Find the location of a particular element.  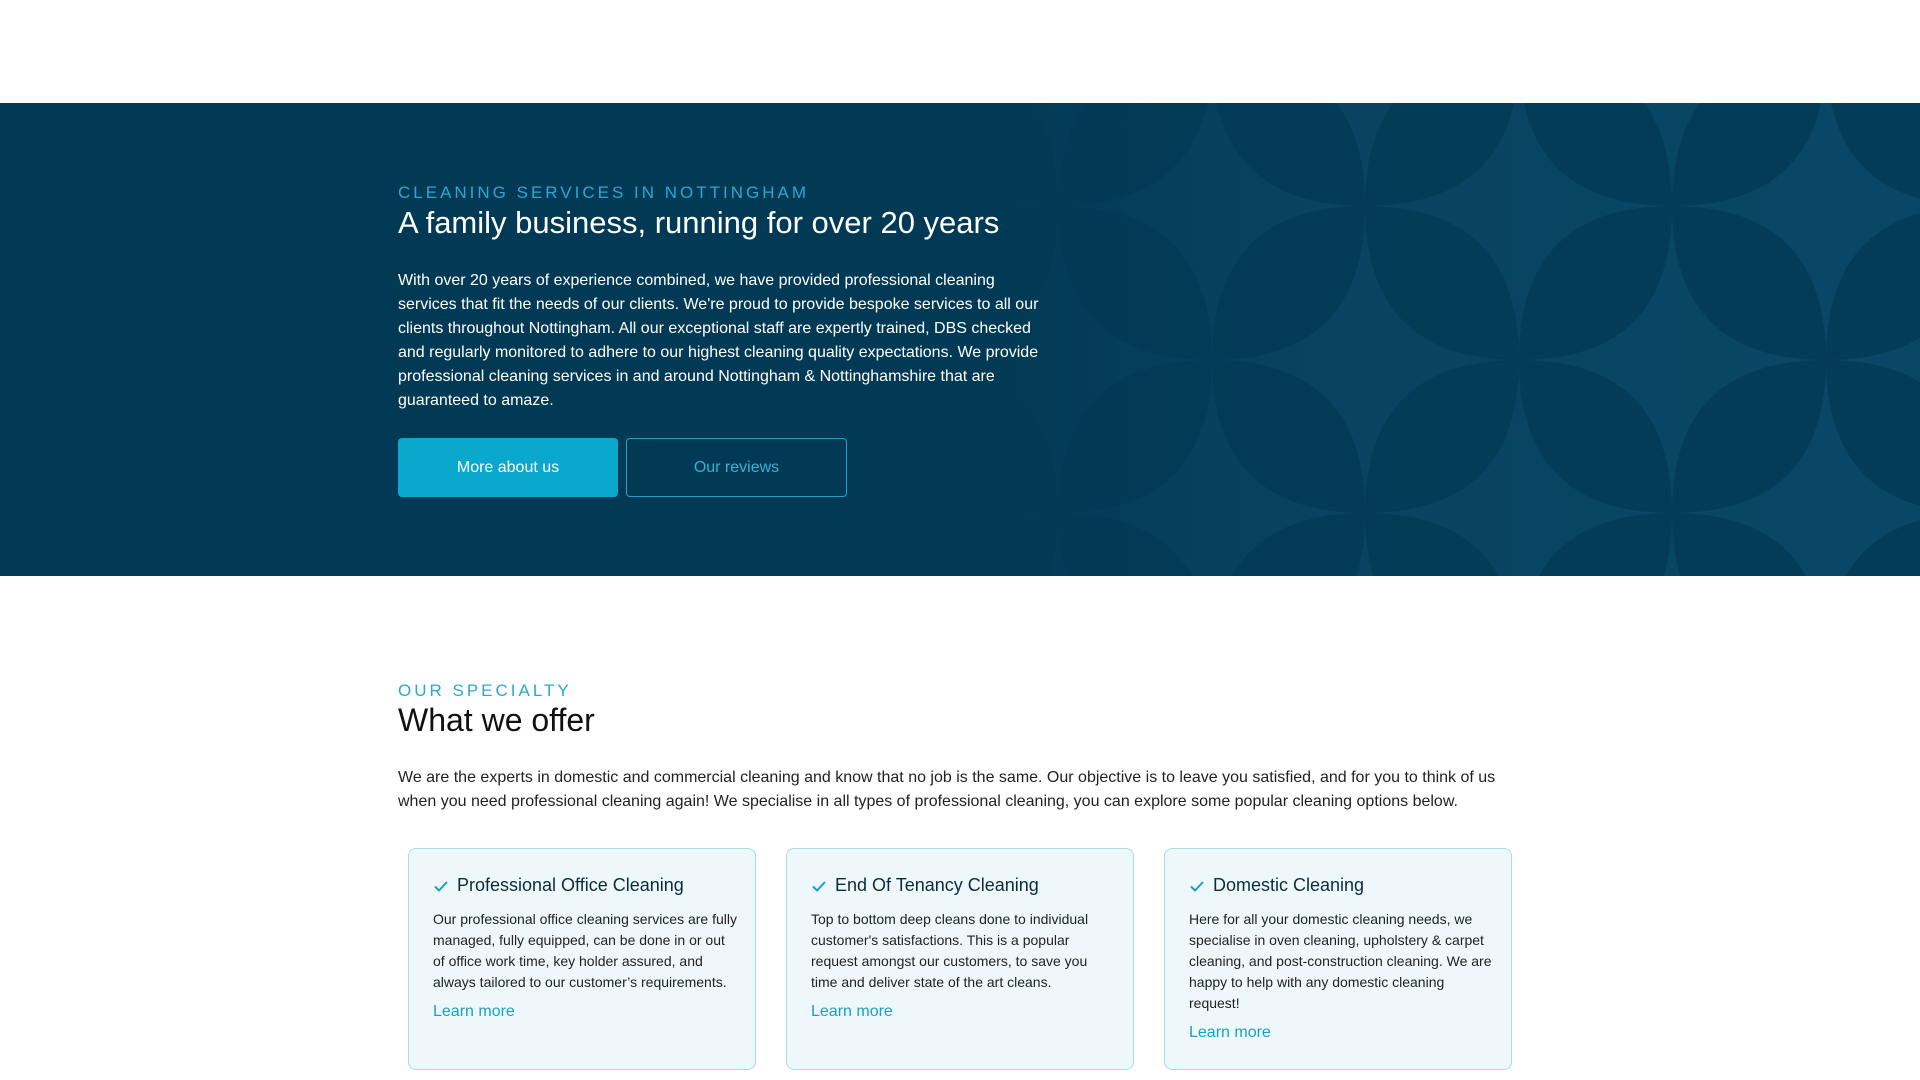

card-title: Domestic Cleaning is located at coordinates (1289, 885).